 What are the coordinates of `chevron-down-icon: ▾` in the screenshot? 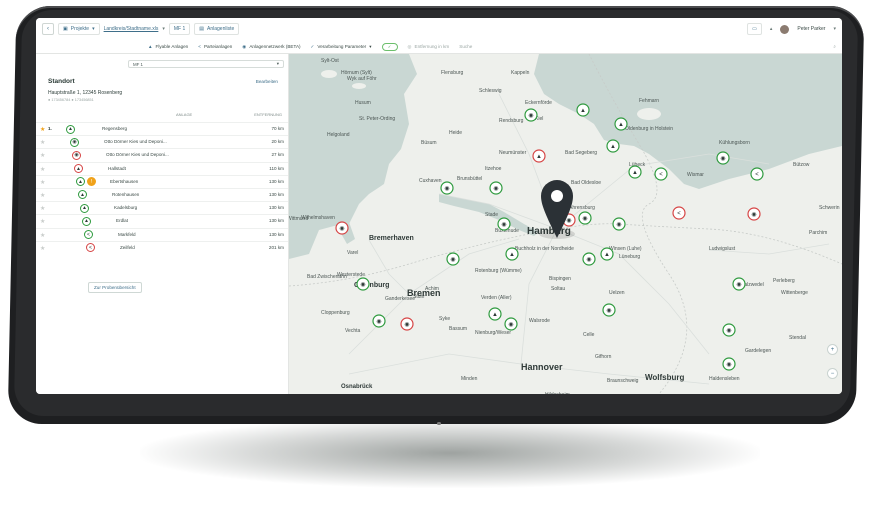 It's located at (834, 29).